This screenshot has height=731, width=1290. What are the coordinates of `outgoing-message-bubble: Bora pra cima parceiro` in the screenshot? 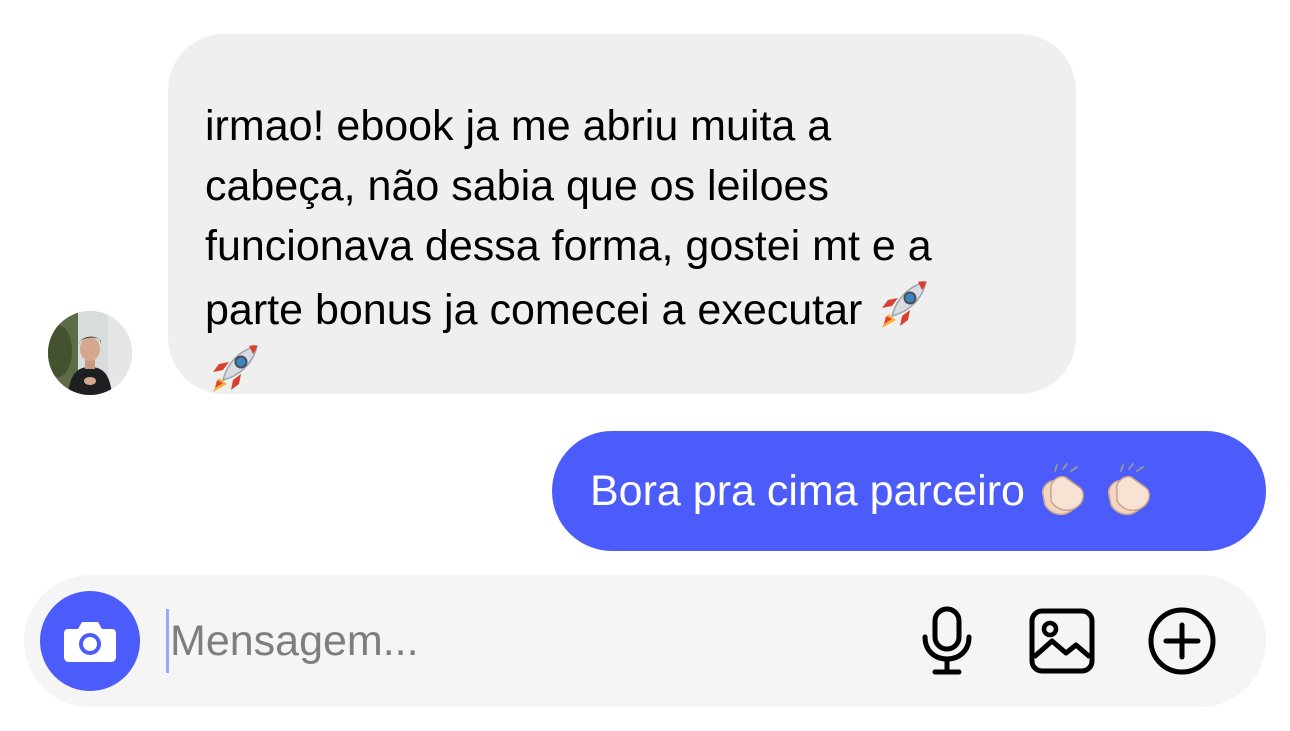 It's located at (909, 491).